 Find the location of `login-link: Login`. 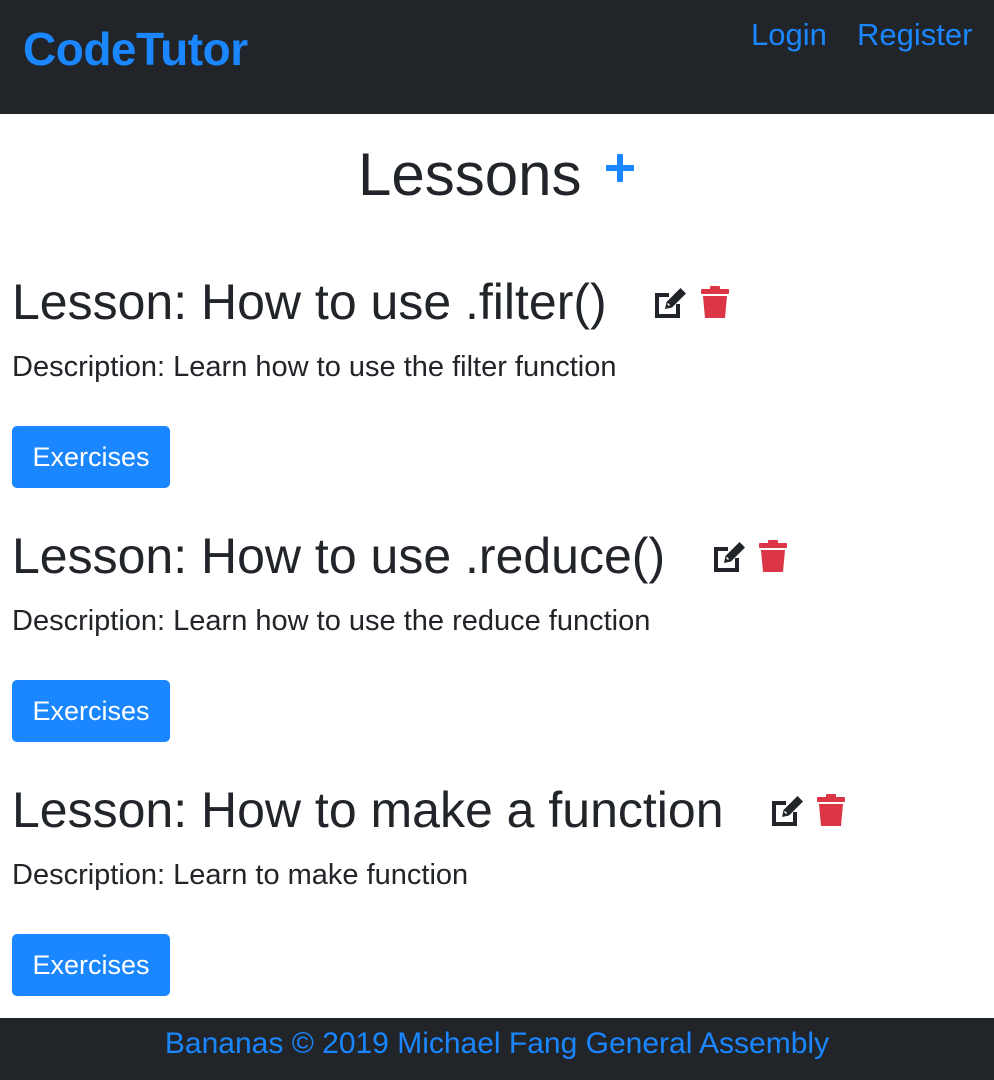

login-link: Login is located at coordinates (789, 35).